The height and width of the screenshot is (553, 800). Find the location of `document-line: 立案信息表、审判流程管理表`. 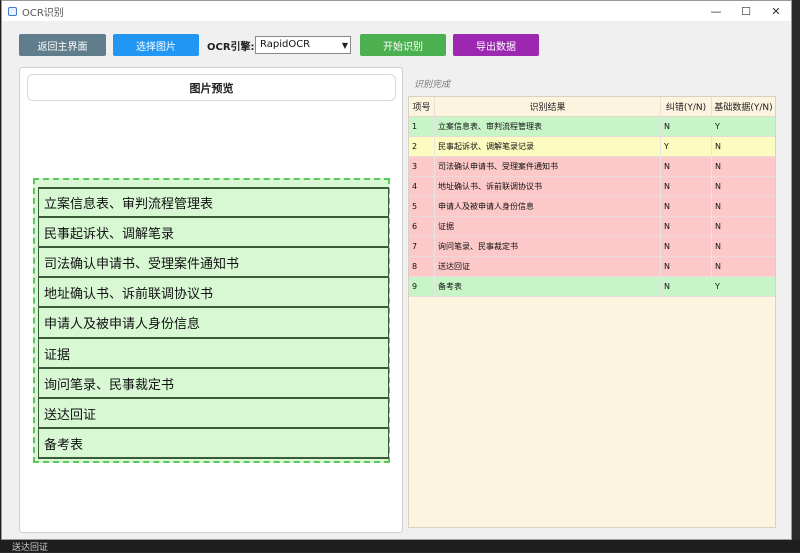

document-line: 立案信息表、审判流程管理表 is located at coordinates (213, 203).